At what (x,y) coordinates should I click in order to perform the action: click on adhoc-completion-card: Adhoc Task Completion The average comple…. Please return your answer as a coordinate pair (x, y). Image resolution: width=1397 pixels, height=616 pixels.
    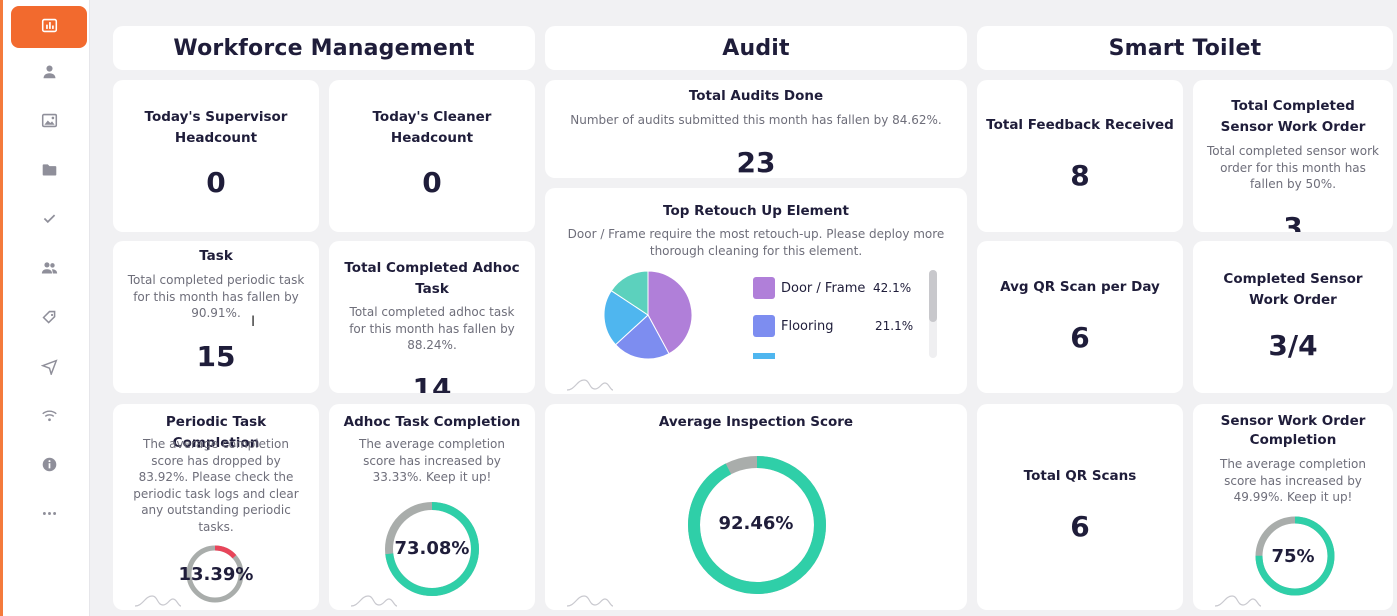
    Looking at the image, I should click on (432, 507).